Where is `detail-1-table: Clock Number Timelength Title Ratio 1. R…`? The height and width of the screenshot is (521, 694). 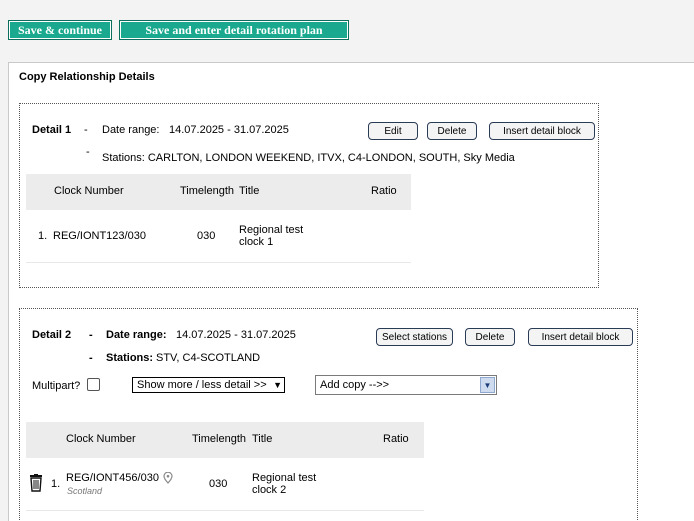 detail-1-table: Clock Number Timelength Title Ratio 1. R… is located at coordinates (218, 219).